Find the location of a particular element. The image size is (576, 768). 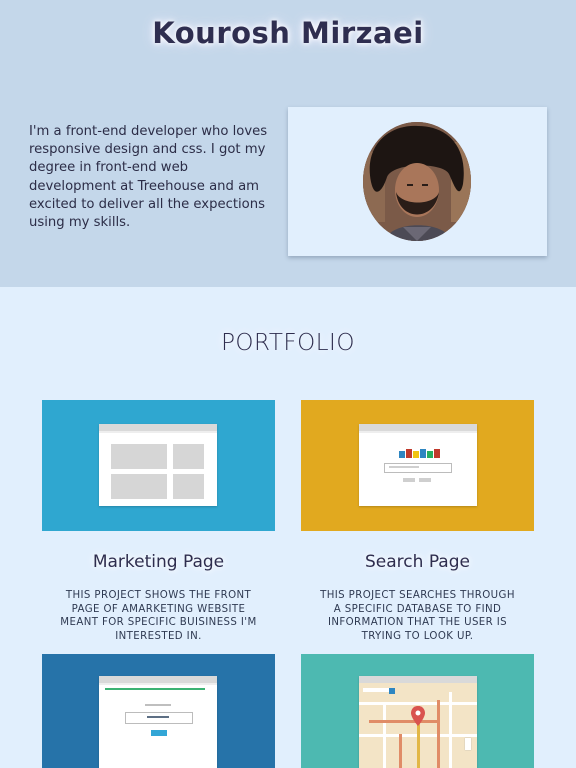

avatar-photo-icon is located at coordinates (417, 181).